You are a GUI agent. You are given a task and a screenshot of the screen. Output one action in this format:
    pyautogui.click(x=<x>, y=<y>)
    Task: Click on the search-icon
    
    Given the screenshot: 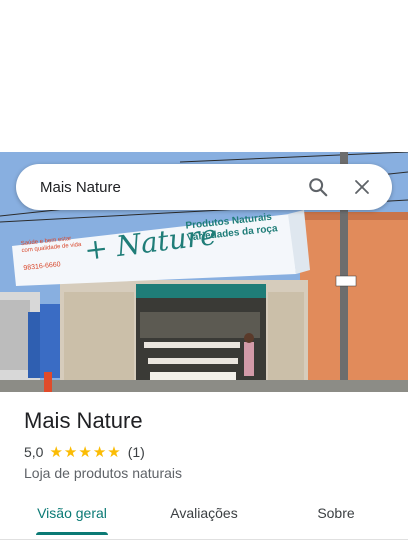 What is the action you would take?
    pyautogui.click(x=318, y=187)
    